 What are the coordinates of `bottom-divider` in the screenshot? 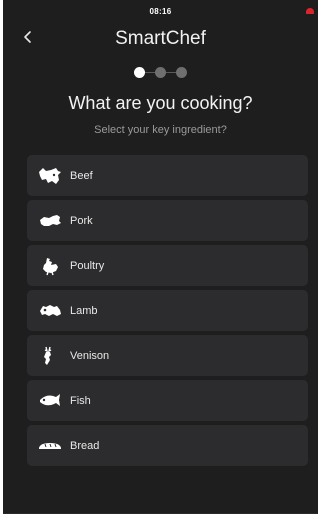 It's located at (160, 513).